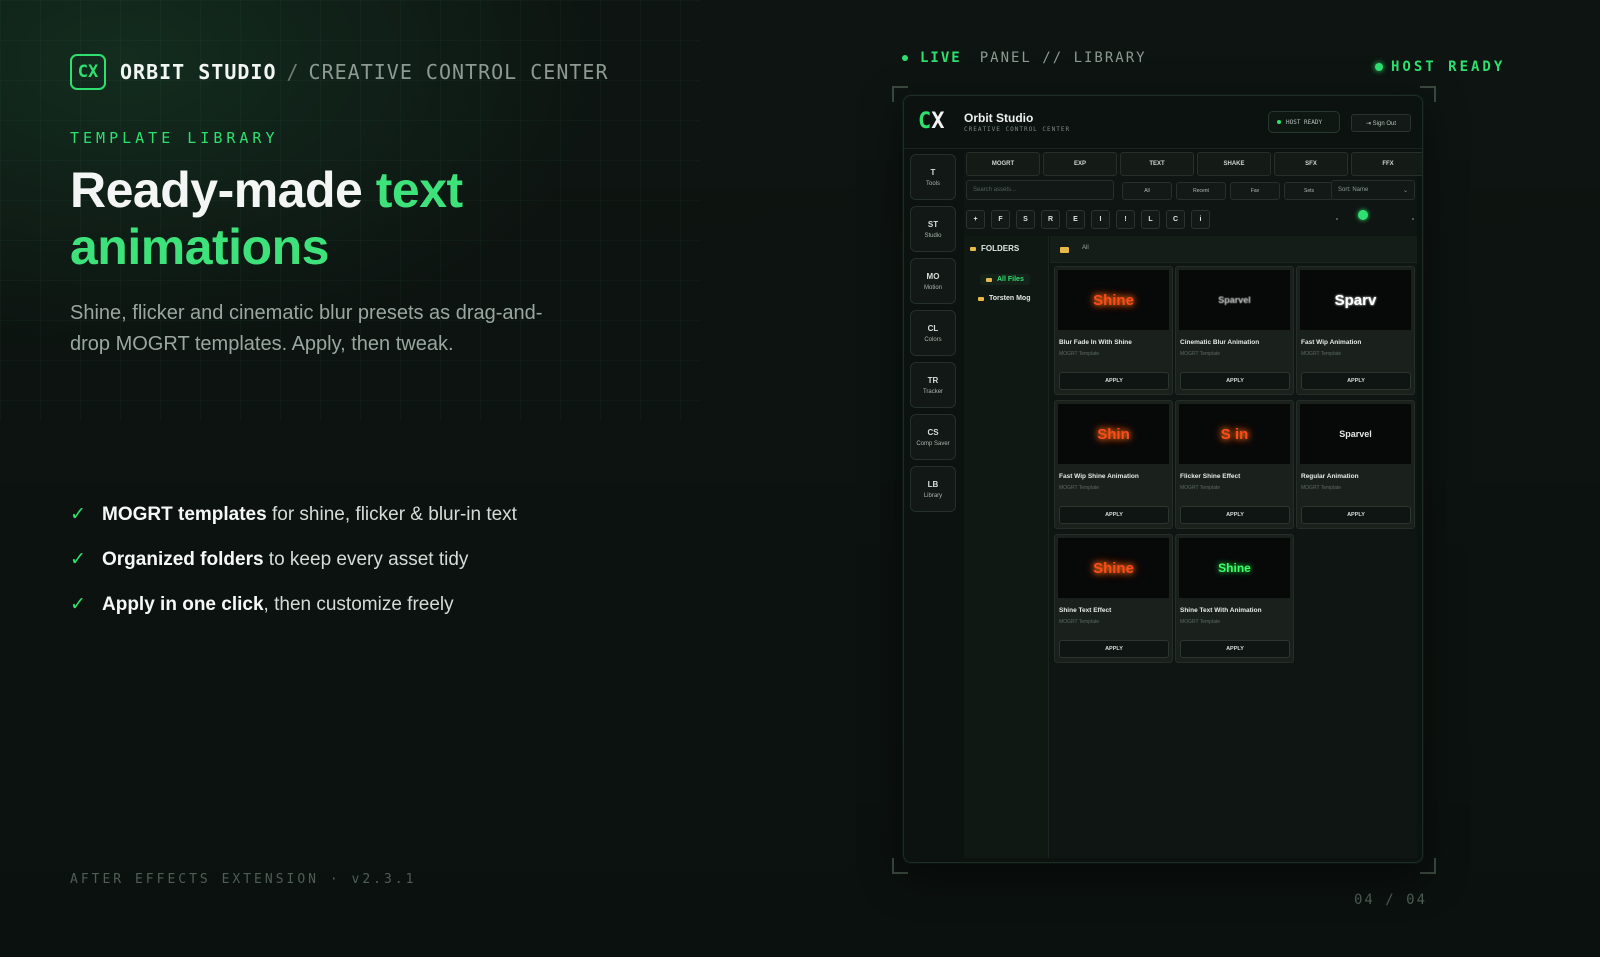  Describe the element at coordinates (1075, 219) in the screenshot. I see `tool-button: E` at that location.